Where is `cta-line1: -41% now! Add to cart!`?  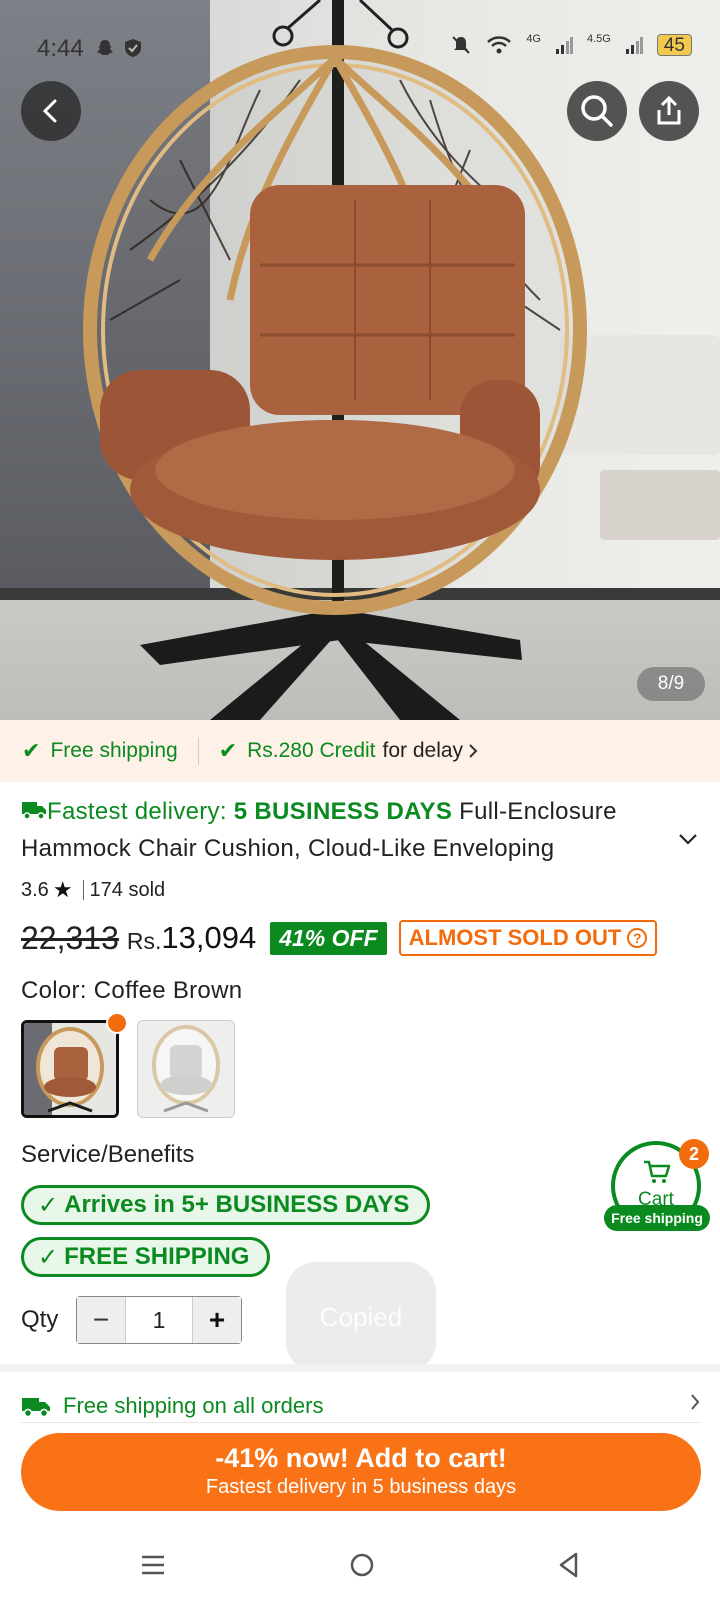 cta-line1: -41% now! Add to cart! is located at coordinates (361, 1458).